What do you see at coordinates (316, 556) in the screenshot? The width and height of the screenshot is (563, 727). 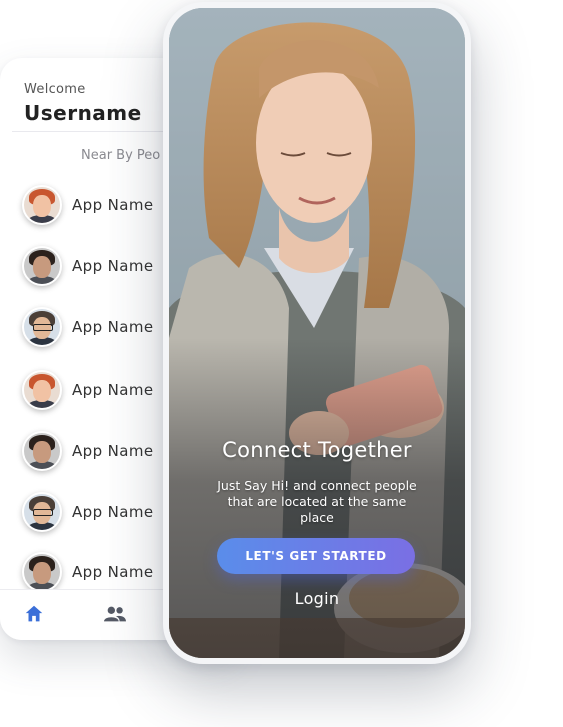 I see `get-started-button: LET'S GET STARTED` at bounding box center [316, 556].